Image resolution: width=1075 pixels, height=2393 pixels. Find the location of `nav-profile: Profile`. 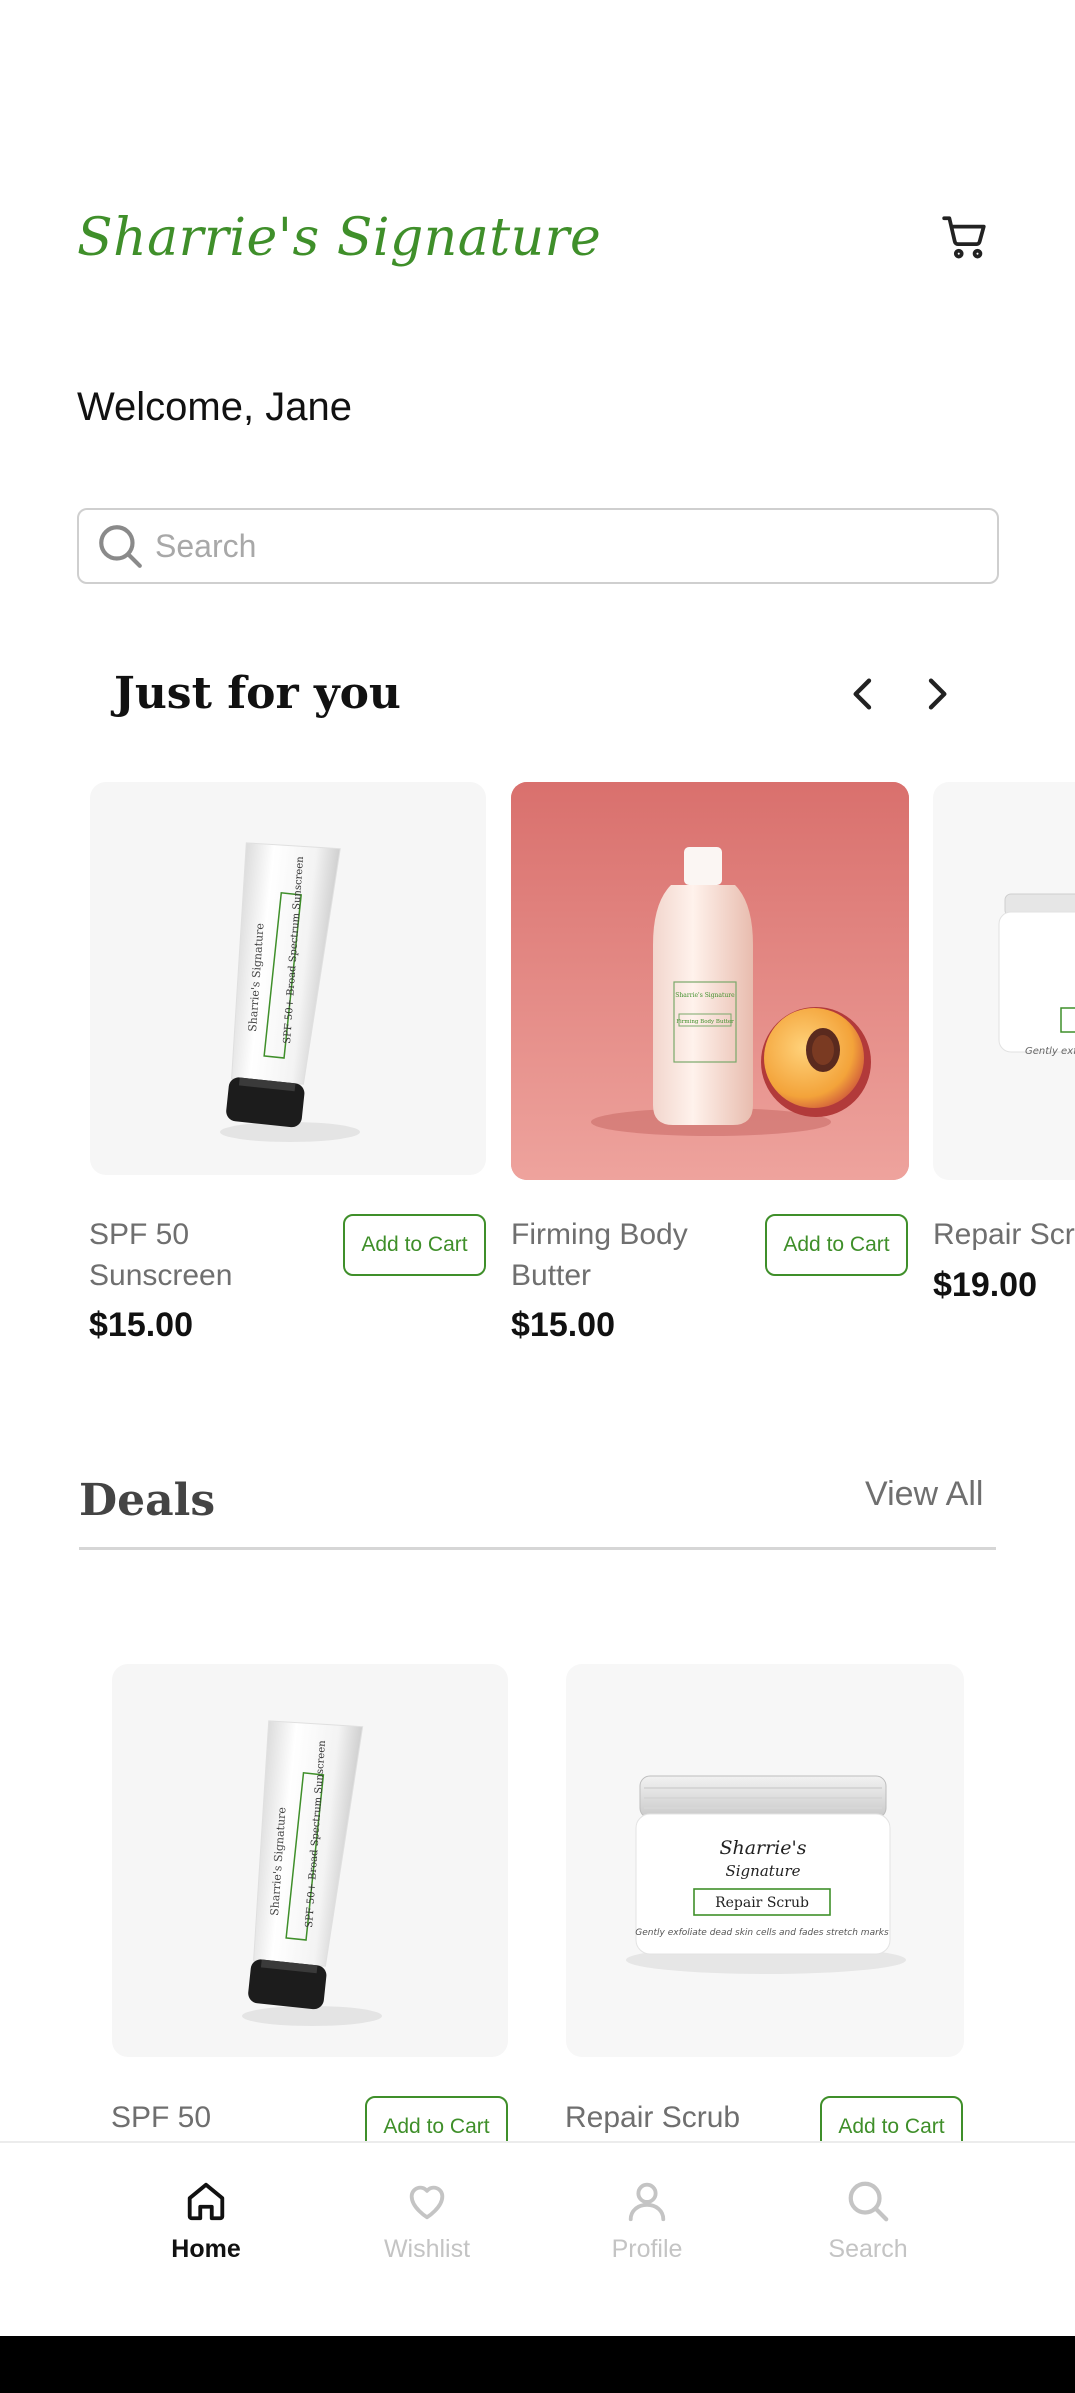

nav-profile: Profile is located at coordinates (647, 2218).